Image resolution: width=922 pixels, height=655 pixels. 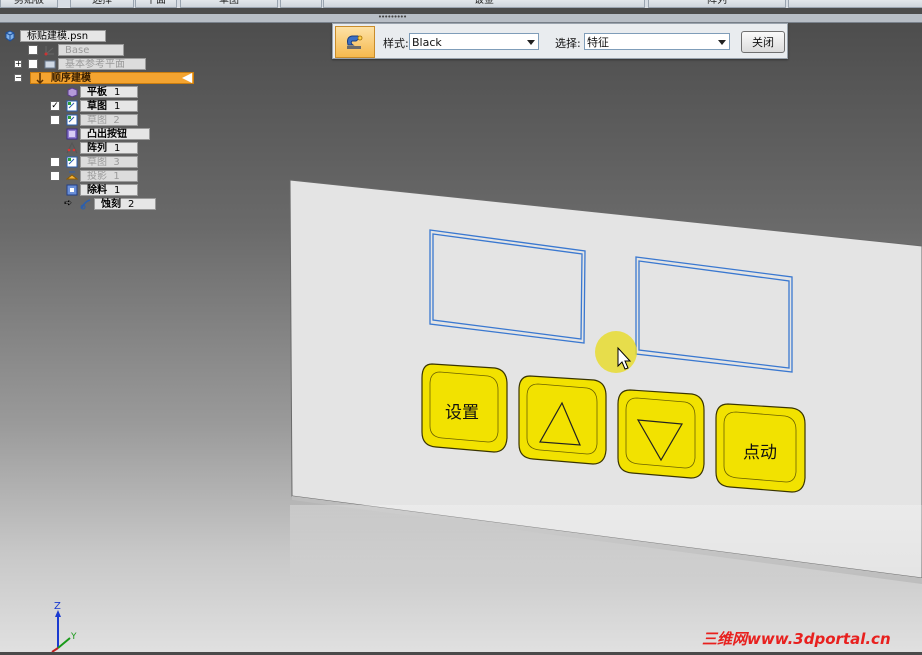 I want to click on keypad-button-down, so click(x=661, y=434).